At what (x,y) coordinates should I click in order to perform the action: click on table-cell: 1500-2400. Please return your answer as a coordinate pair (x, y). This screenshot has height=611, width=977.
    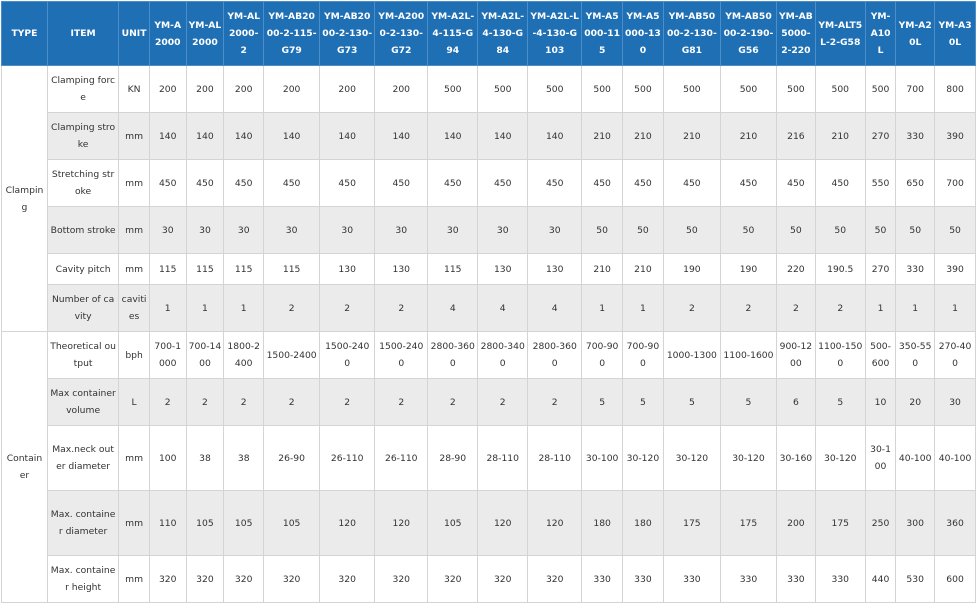
    Looking at the image, I should click on (401, 355).